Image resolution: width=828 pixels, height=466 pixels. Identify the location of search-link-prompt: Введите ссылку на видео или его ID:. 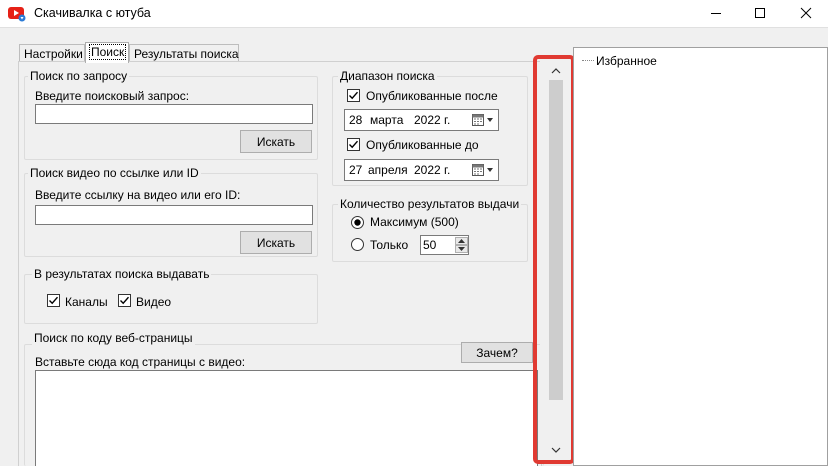
(138, 195).